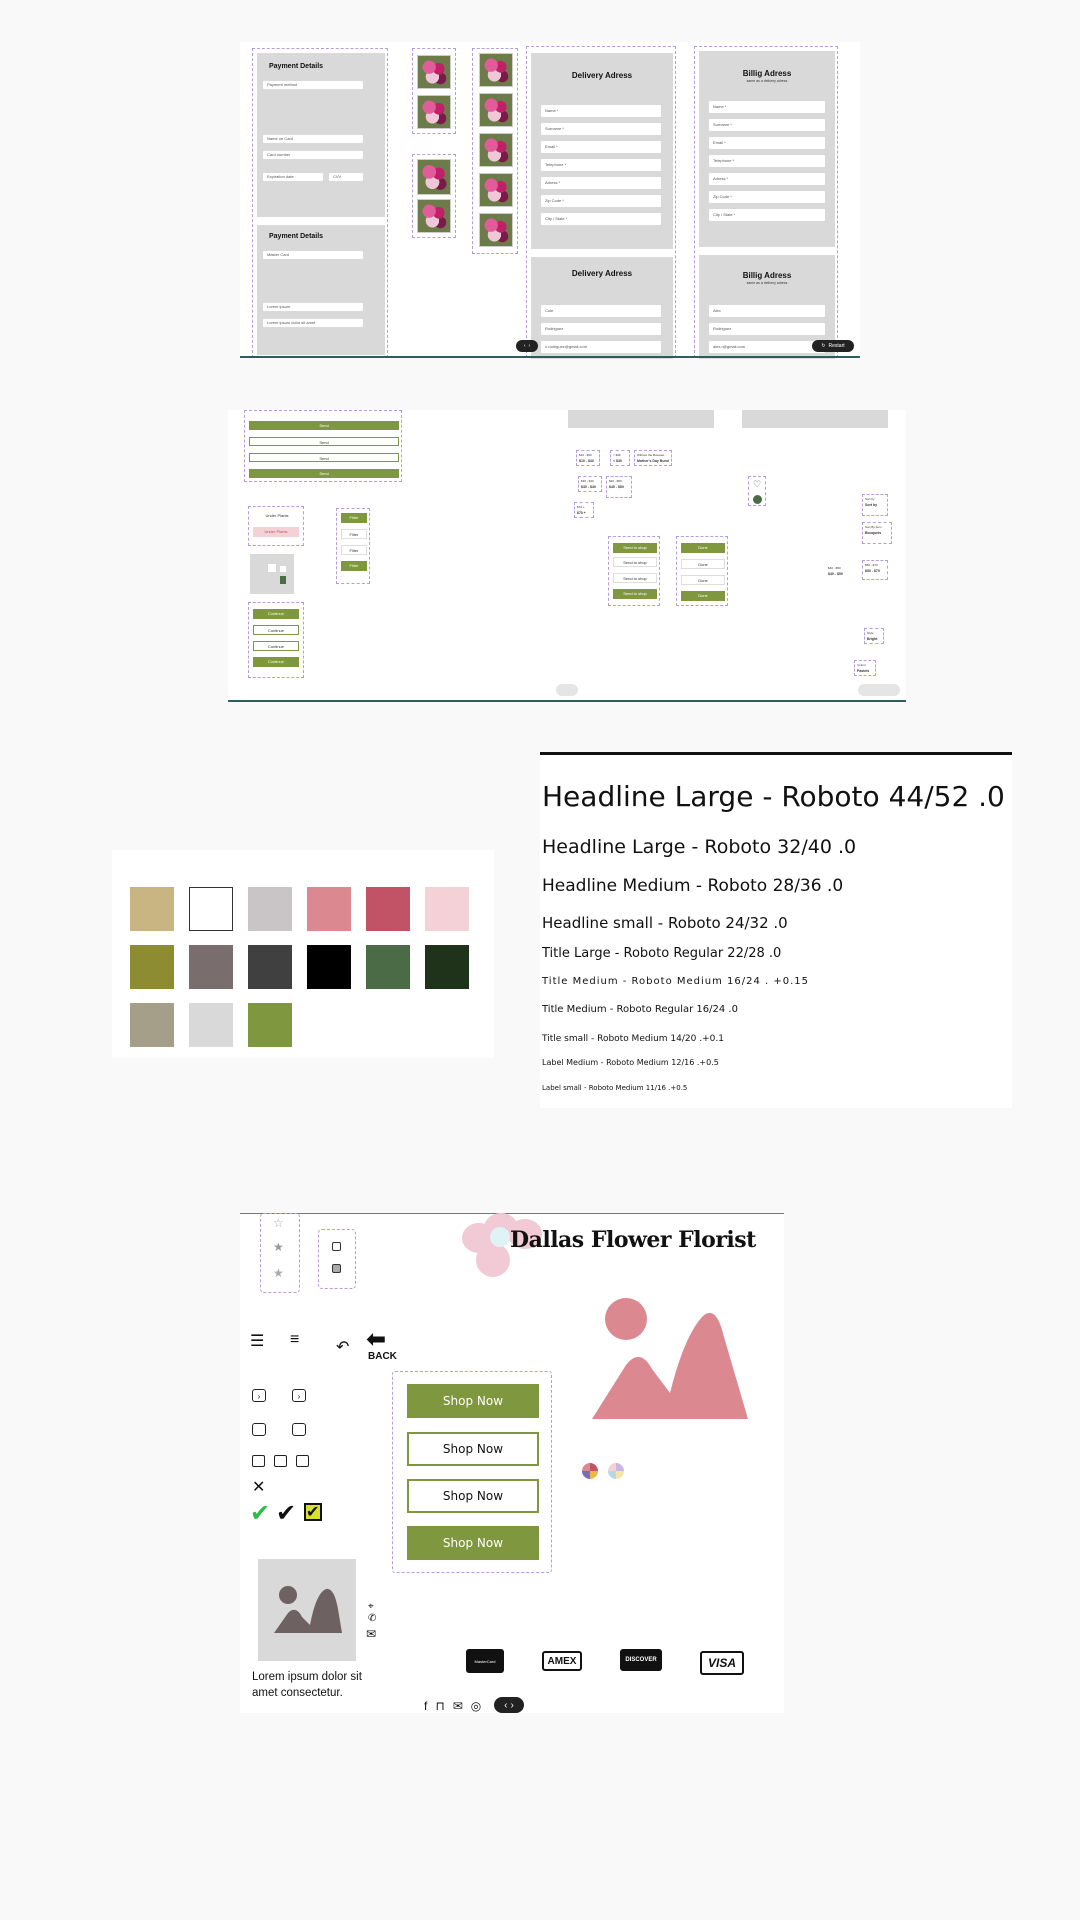  What do you see at coordinates (757, 499) in the screenshot?
I see `heart-filled-icon` at bounding box center [757, 499].